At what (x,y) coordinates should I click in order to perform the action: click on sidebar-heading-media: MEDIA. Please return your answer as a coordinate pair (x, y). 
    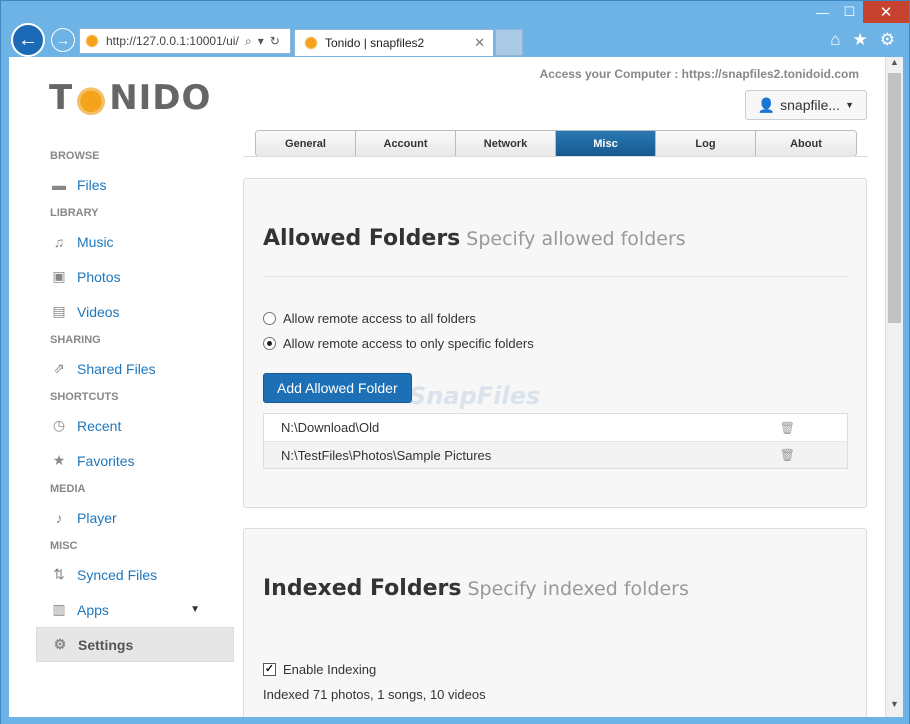
    Looking at the image, I should click on (68, 489).